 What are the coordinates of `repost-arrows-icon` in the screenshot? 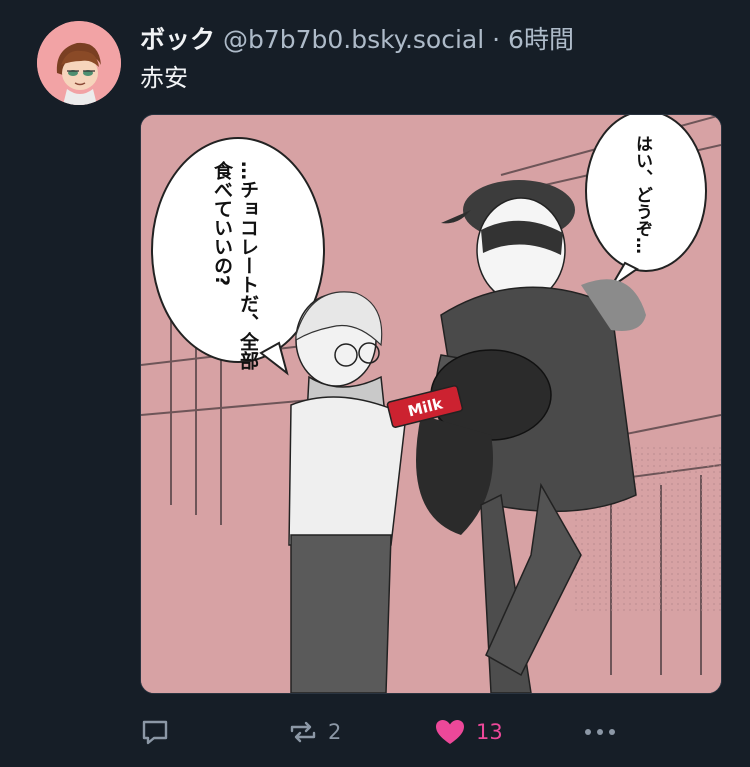 It's located at (303, 732).